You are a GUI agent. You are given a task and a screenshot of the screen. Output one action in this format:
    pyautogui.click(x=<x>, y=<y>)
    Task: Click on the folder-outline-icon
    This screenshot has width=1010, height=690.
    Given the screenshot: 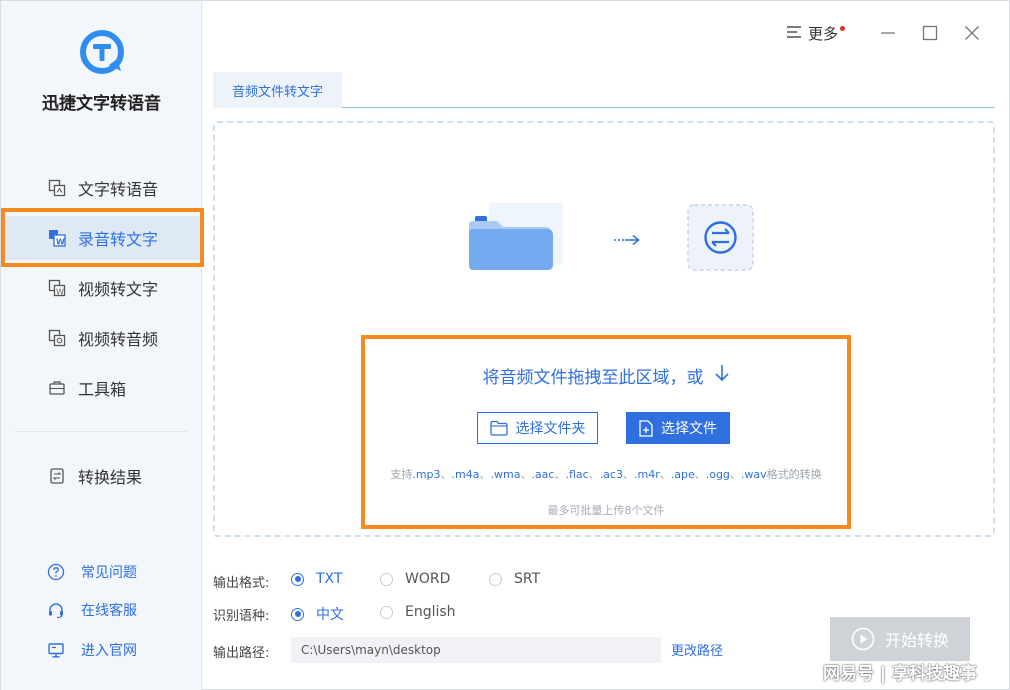 What is the action you would take?
    pyautogui.click(x=498, y=428)
    